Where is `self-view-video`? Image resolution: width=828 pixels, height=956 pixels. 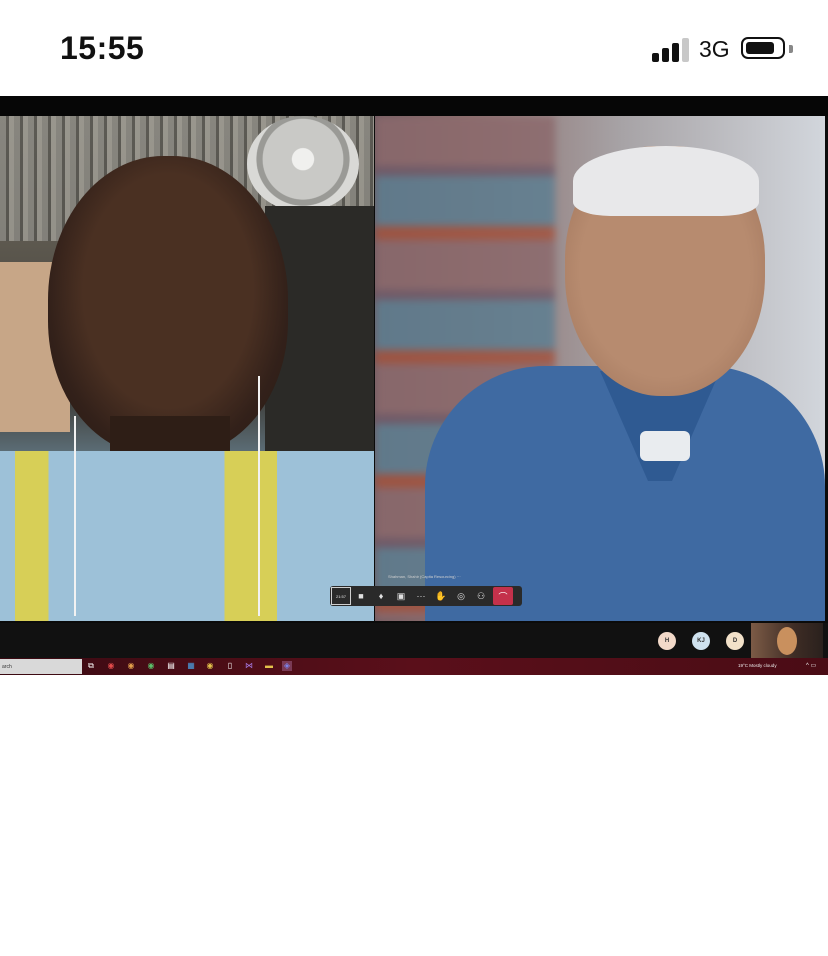
self-view-video is located at coordinates (787, 640).